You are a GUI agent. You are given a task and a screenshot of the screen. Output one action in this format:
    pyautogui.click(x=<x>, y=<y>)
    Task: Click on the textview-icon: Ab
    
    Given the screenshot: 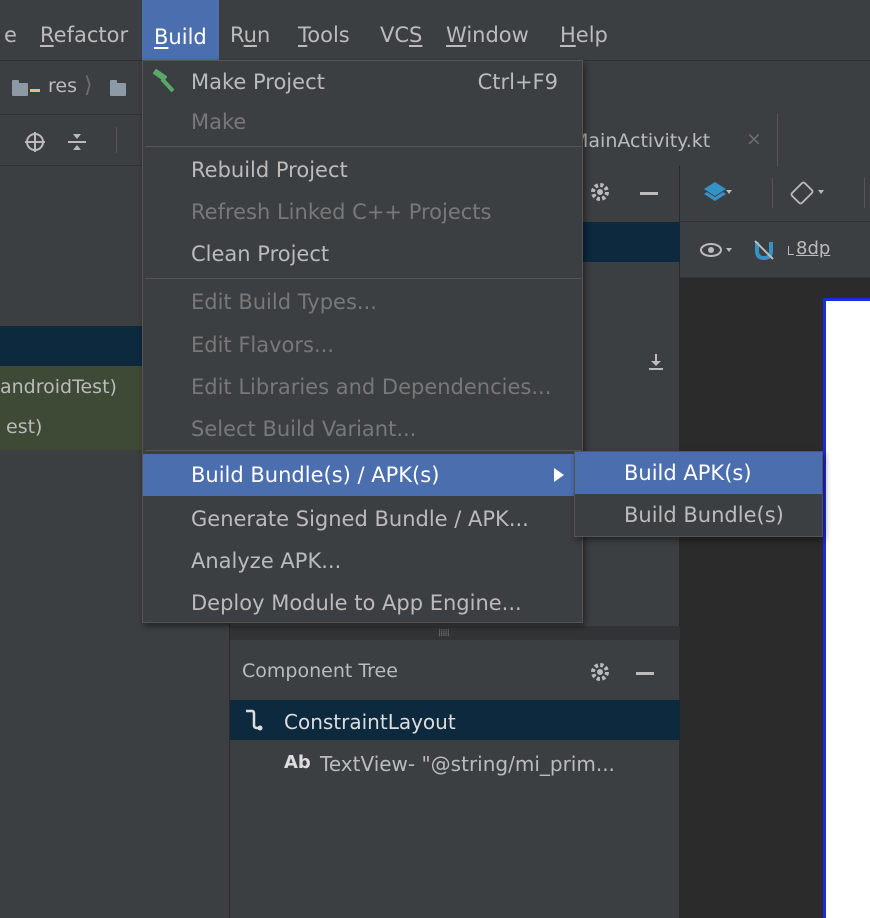 What is the action you would take?
    pyautogui.click(x=297, y=762)
    